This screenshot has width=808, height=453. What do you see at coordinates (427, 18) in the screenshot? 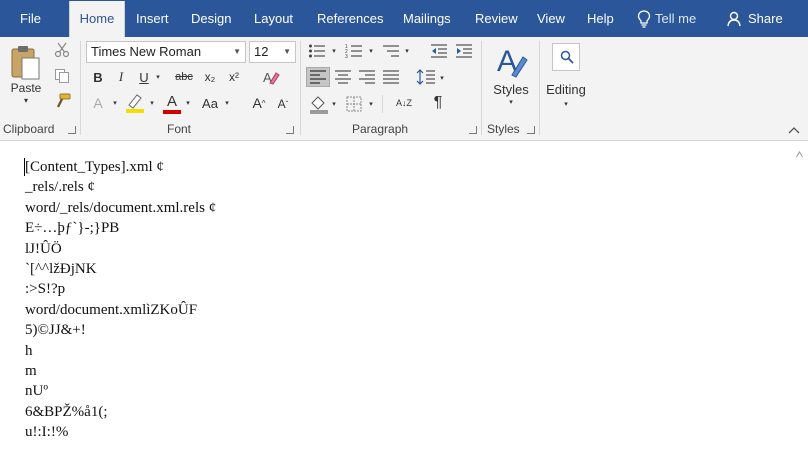
I see `tab-mailings: Mailings` at bounding box center [427, 18].